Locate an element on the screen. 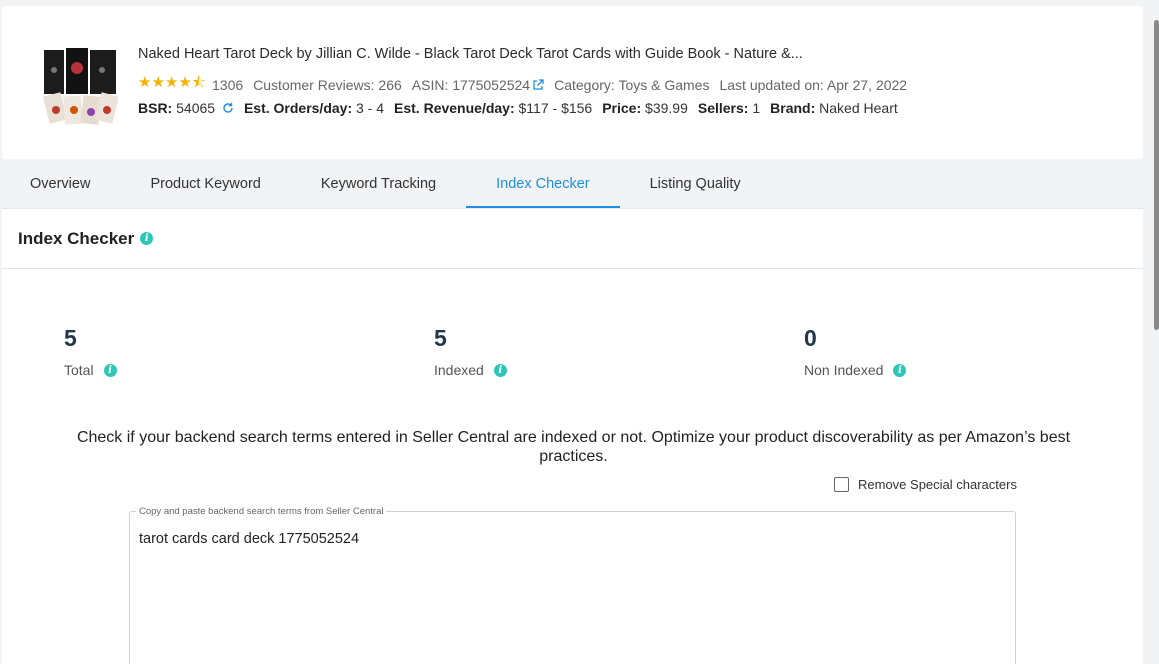 This screenshot has height=664, width=1159. stat-non-indexed-label: Non Indexed is located at coordinates (844, 370).